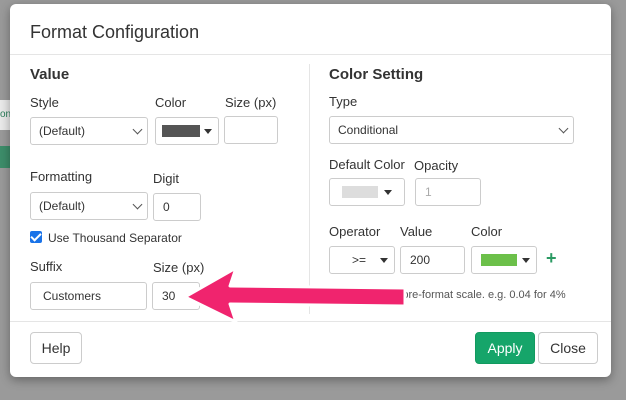 This screenshot has height=400, width=626. What do you see at coordinates (368, 130) in the screenshot?
I see `type-select-value: Conditional` at bounding box center [368, 130].